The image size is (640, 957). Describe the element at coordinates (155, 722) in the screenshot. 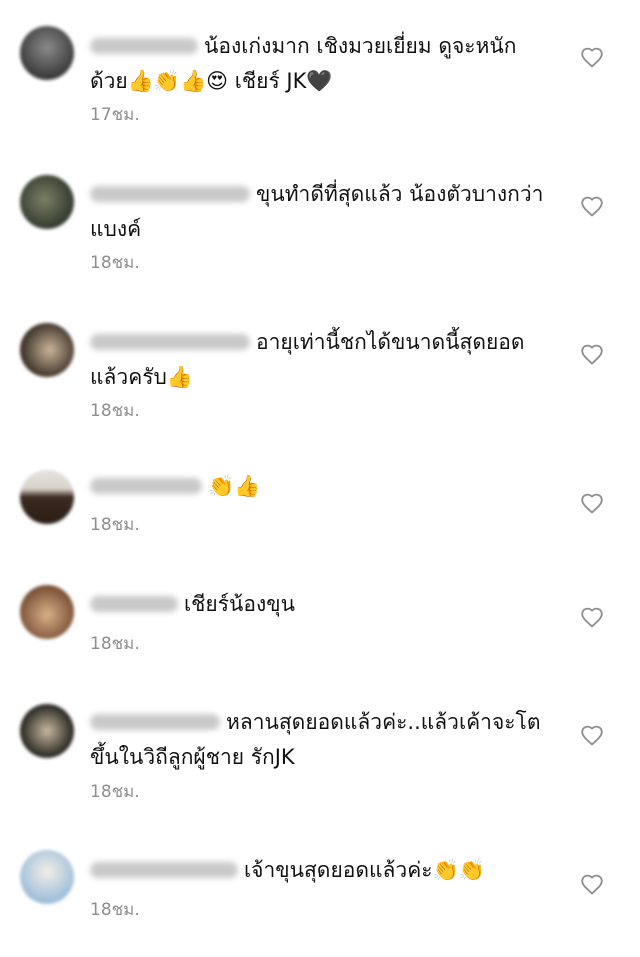

I see `username: sa_sopmantco` at that location.